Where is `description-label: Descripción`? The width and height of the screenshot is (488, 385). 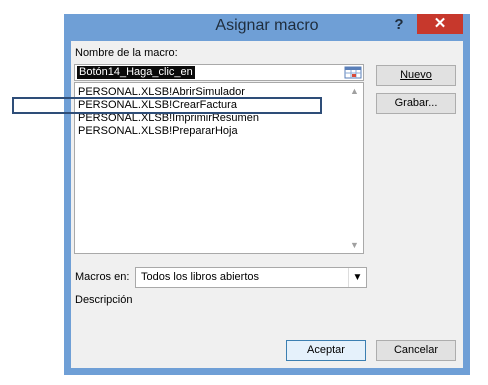
description-label: Descripción is located at coordinates (104, 300).